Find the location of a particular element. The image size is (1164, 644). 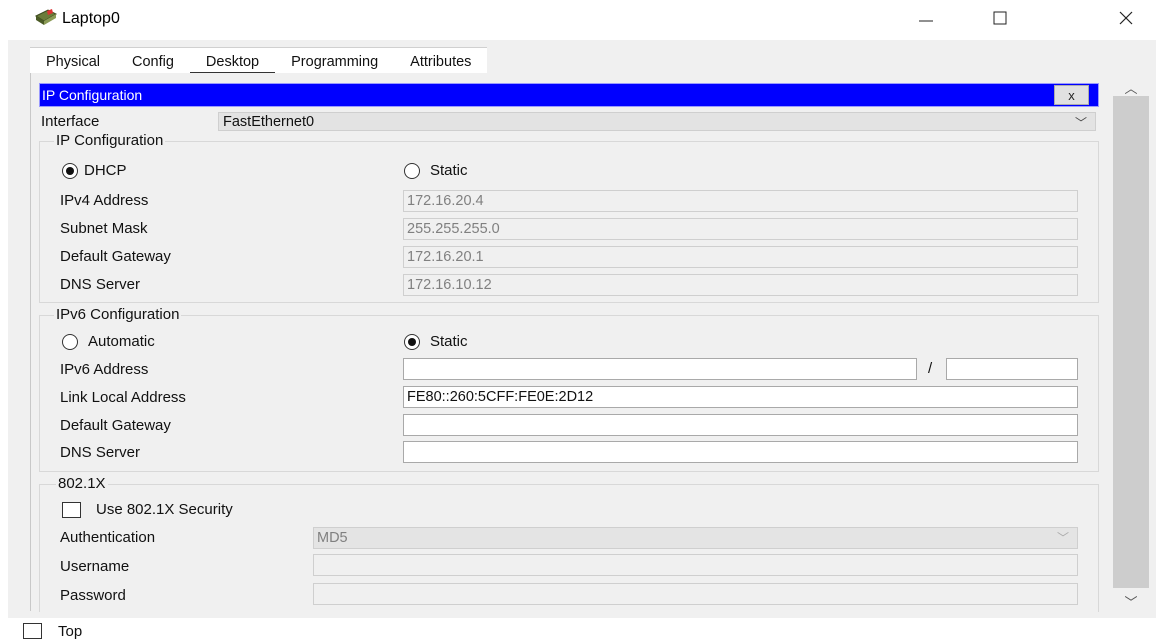

interface-value: FastEthernet0 is located at coordinates (269, 122).